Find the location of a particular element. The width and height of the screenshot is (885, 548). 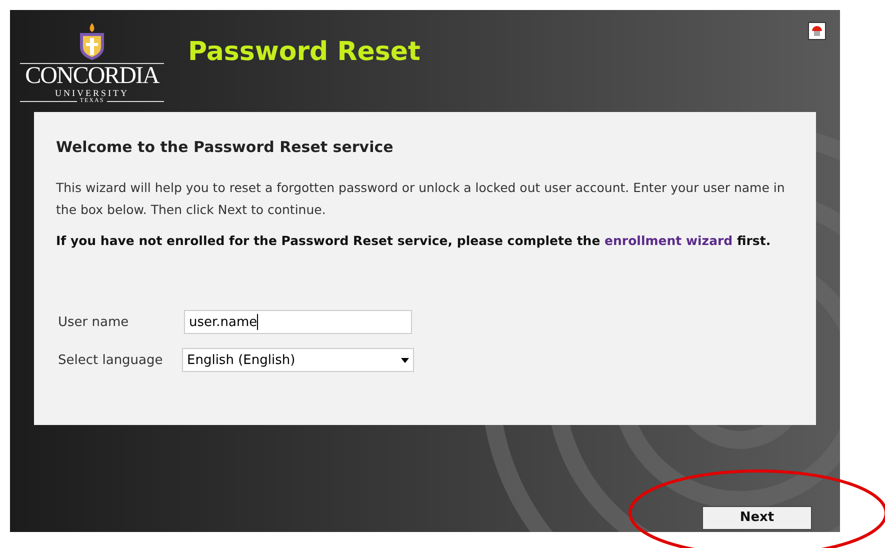

page-title: Password Reset is located at coordinates (304, 52).